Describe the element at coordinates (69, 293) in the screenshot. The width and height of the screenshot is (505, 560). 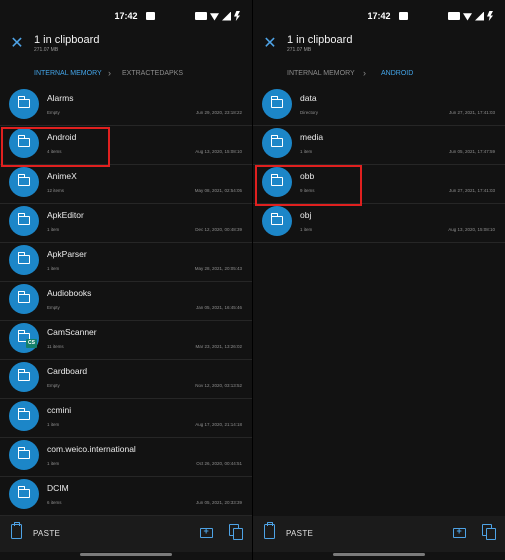
I see `item-name: Audiobooks` at that location.